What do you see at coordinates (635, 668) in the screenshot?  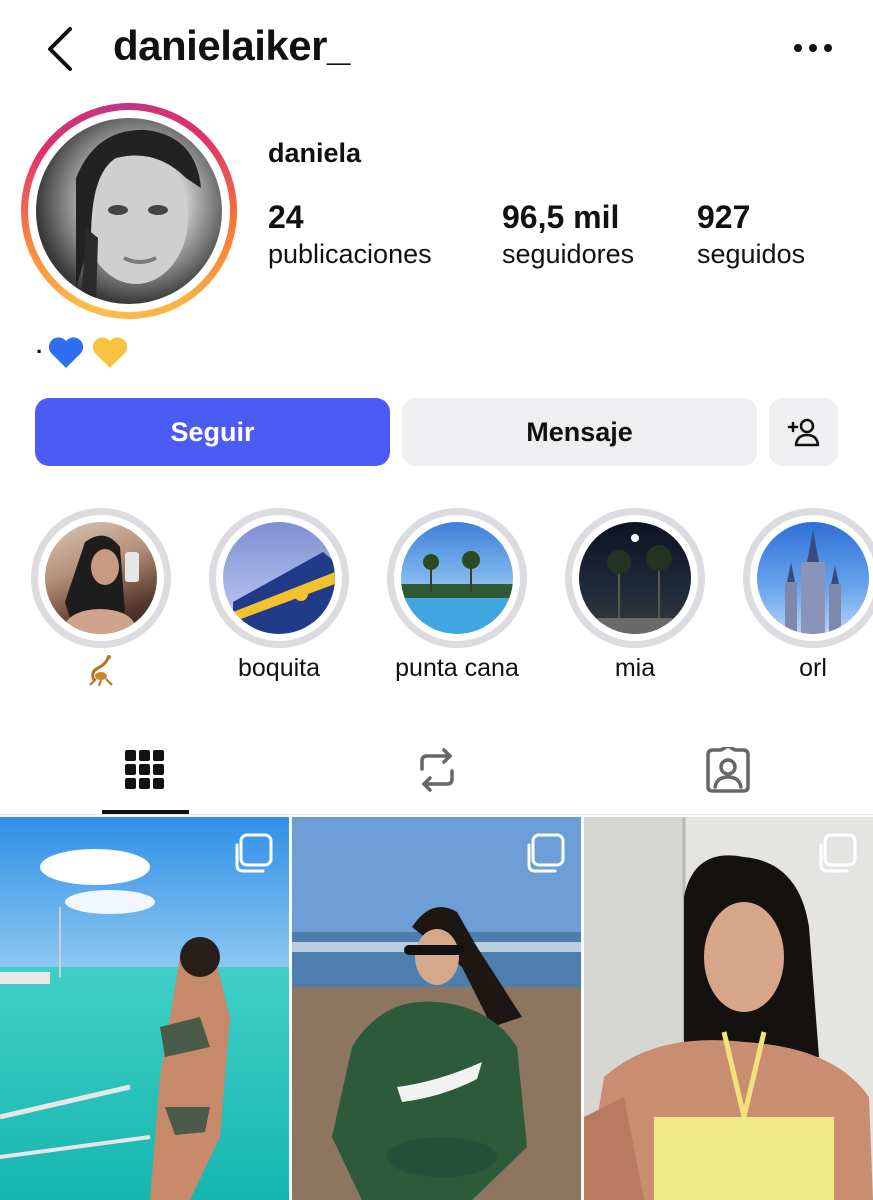 I see `highlight-label: mia` at bounding box center [635, 668].